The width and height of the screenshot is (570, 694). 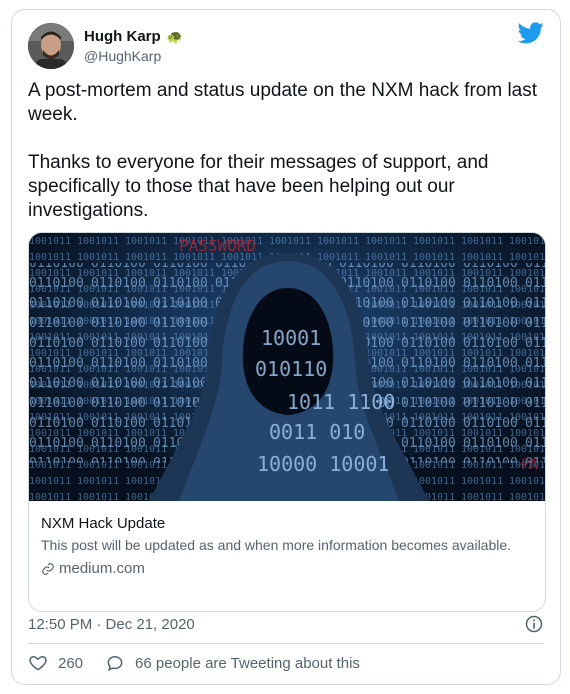 What do you see at coordinates (286, 624) in the screenshot?
I see `tweet-meta: 12:50 PM · Dec 21, 2020` at bounding box center [286, 624].